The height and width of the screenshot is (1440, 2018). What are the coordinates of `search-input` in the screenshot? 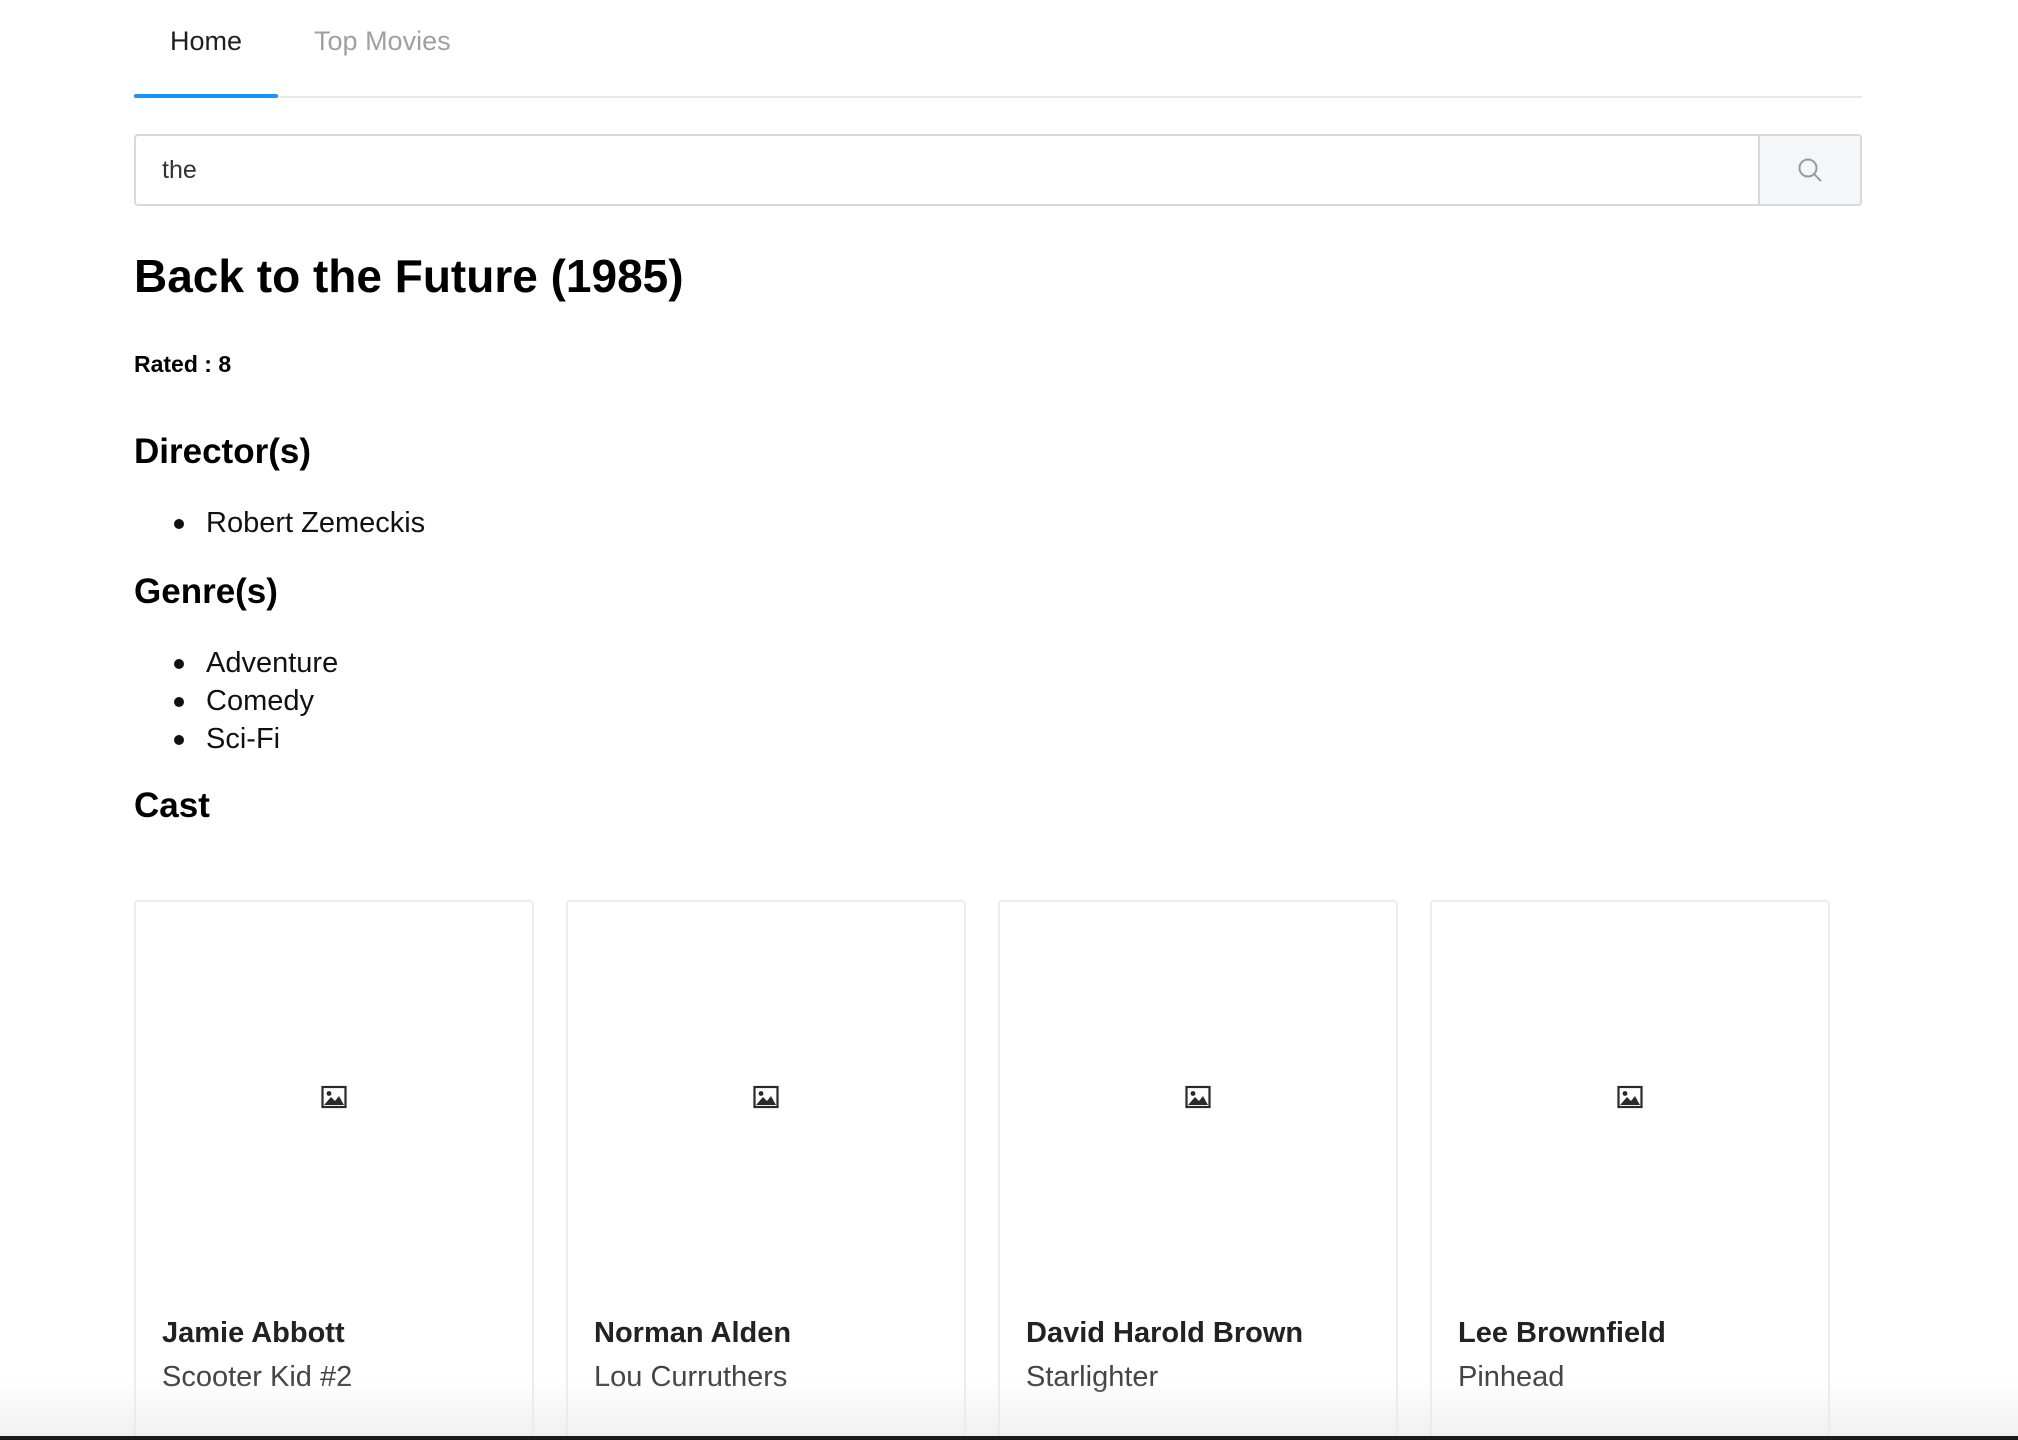 It's located at (946, 170).